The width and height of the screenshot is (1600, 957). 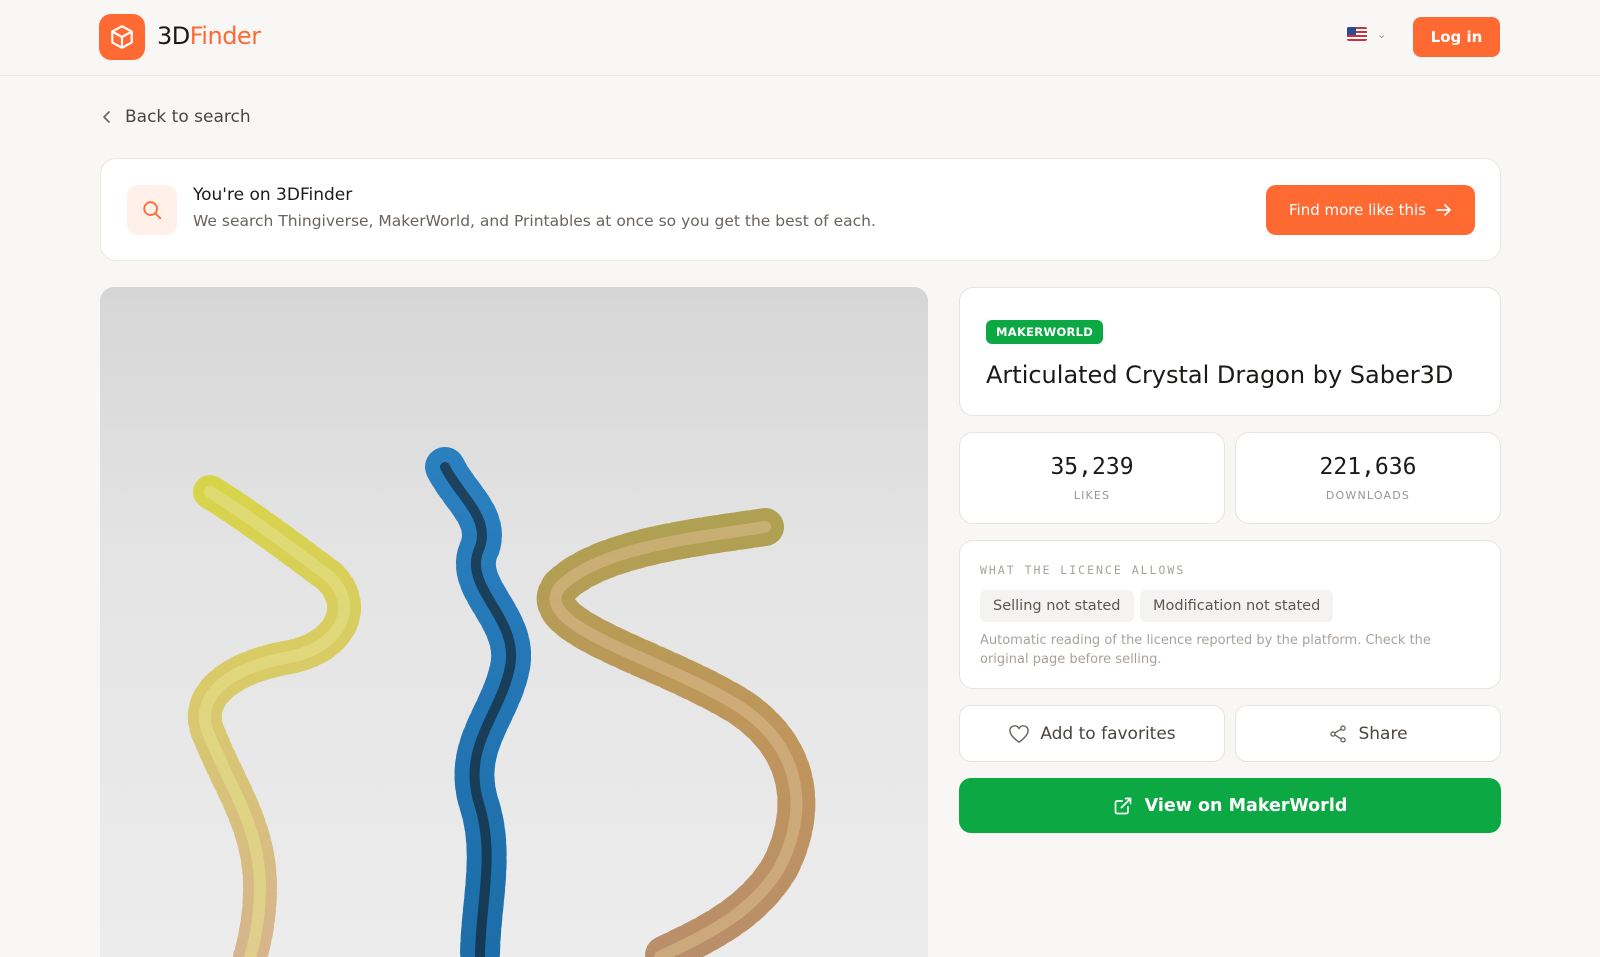 What do you see at coordinates (1368, 495) in the screenshot?
I see `downloads-label: DOWNLOADS` at bounding box center [1368, 495].